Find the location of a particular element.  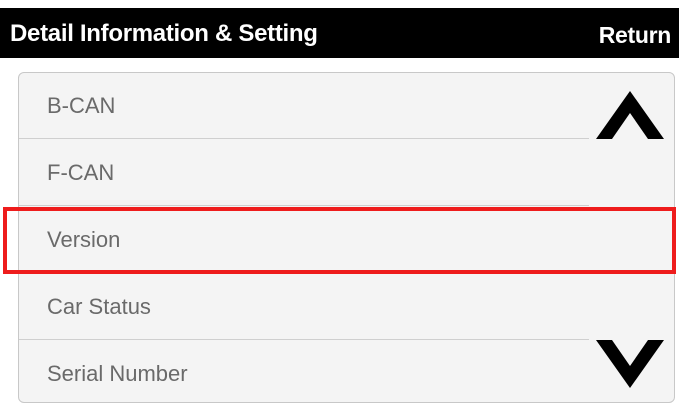

chevron-down-icon is located at coordinates (630, 364).